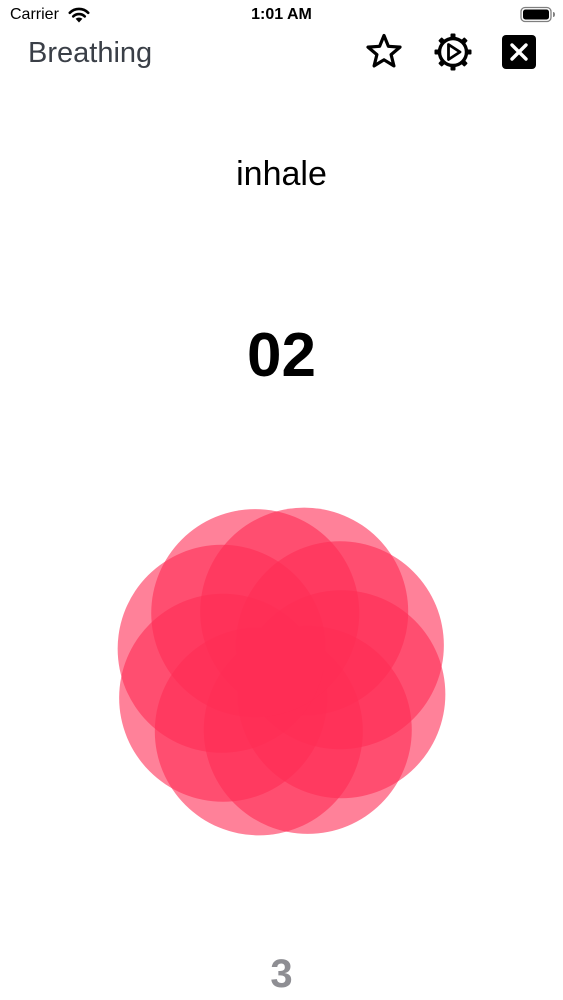 The image size is (563, 1000). I want to click on countdown-timer: 02, so click(281, 355).